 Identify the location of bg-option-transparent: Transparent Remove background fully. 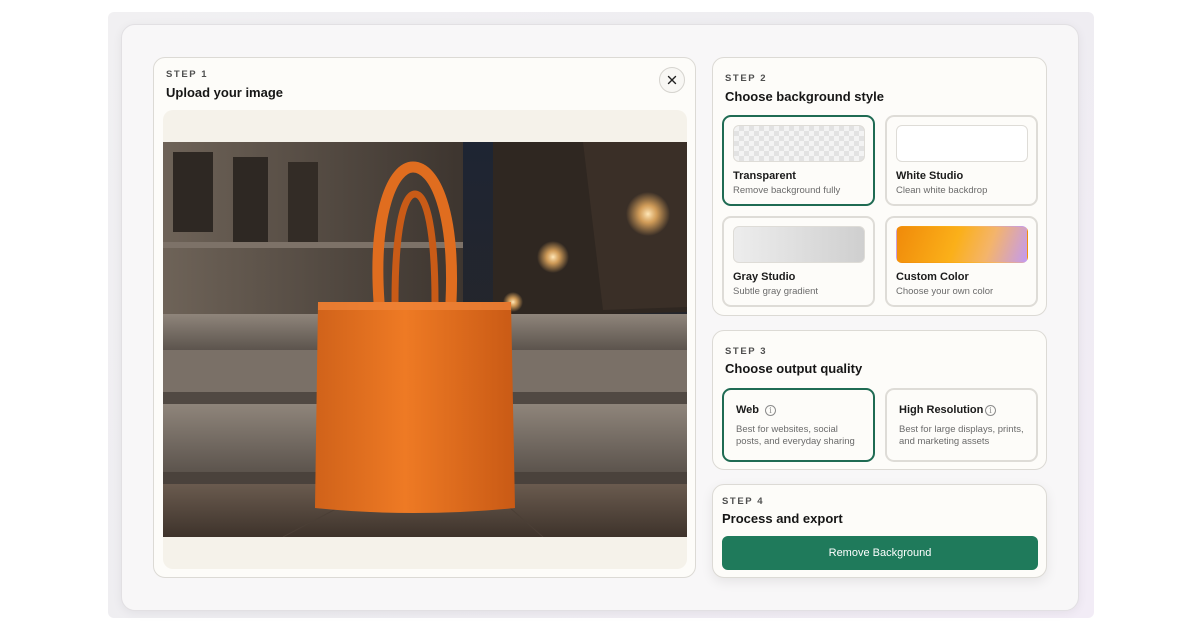
(798, 160).